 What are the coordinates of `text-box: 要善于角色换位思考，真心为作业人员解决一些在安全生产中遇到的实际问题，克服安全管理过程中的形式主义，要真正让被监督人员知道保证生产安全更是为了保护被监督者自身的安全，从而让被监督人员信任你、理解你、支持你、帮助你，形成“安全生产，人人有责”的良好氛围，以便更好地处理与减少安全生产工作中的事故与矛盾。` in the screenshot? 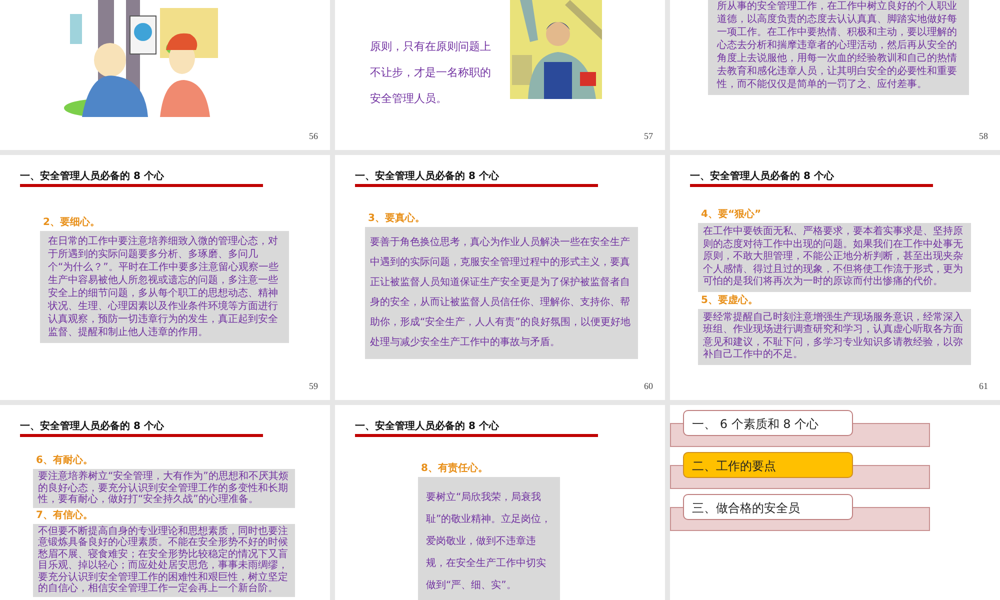 It's located at (501, 293).